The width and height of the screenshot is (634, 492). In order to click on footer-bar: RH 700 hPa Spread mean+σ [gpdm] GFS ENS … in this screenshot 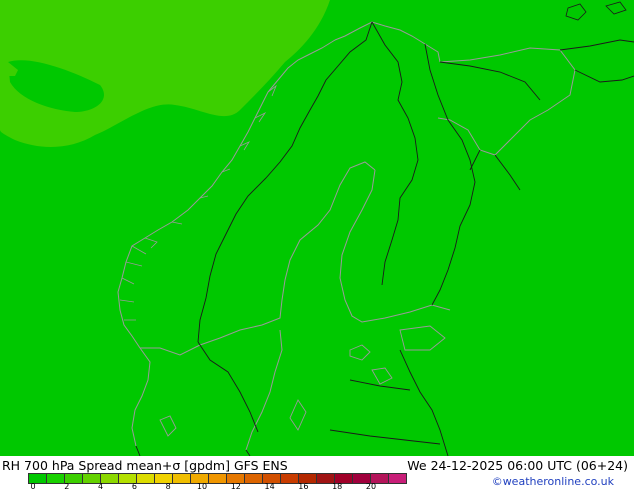, I will do `click(317, 473)`.